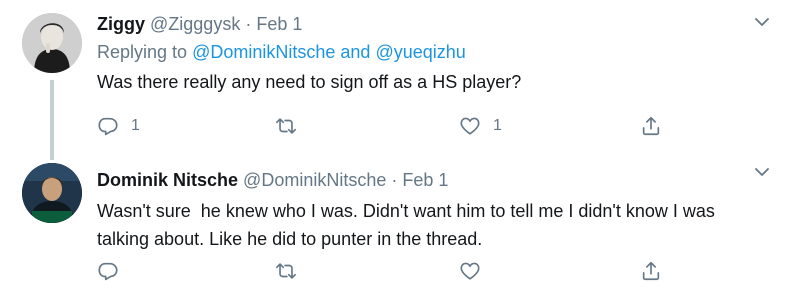 The width and height of the screenshot is (798, 297). Describe the element at coordinates (142, 52) in the screenshot. I see `replying-prefix: Replying to` at that location.